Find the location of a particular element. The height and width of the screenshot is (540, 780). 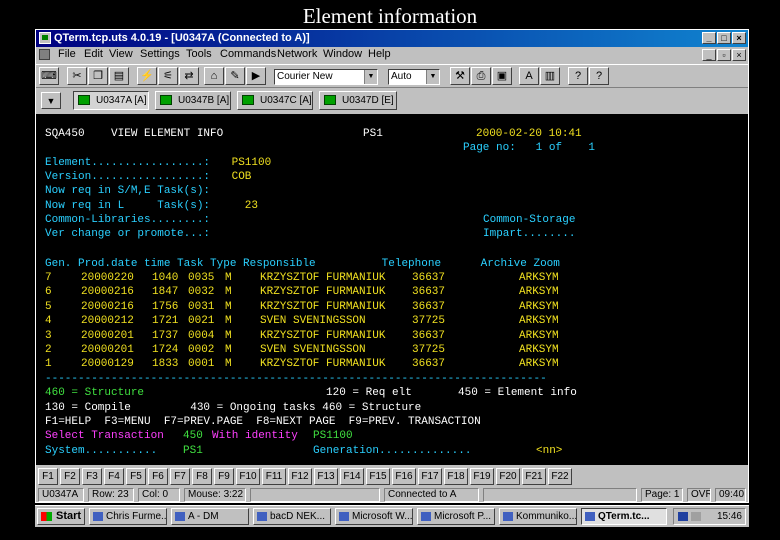

connect-icon: ⚡ is located at coordinates (147, 76).